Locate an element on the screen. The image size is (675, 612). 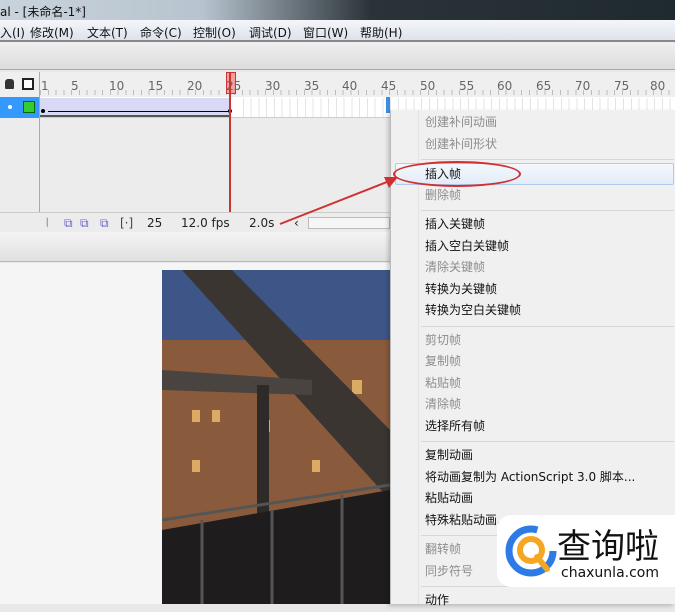
menu-debug: 调试(D) is located at coordinates (270, 32).